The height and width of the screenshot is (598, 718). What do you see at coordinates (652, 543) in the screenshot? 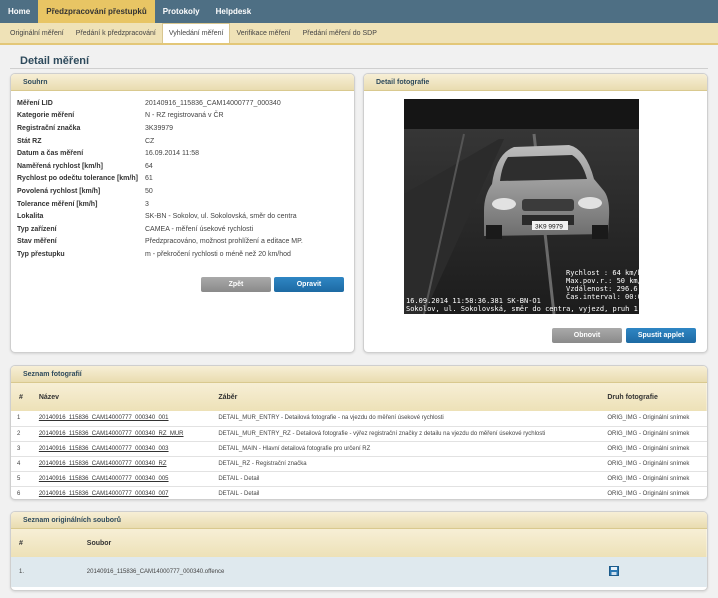
I see `col-file-actions` at bounding box center [652, 543].